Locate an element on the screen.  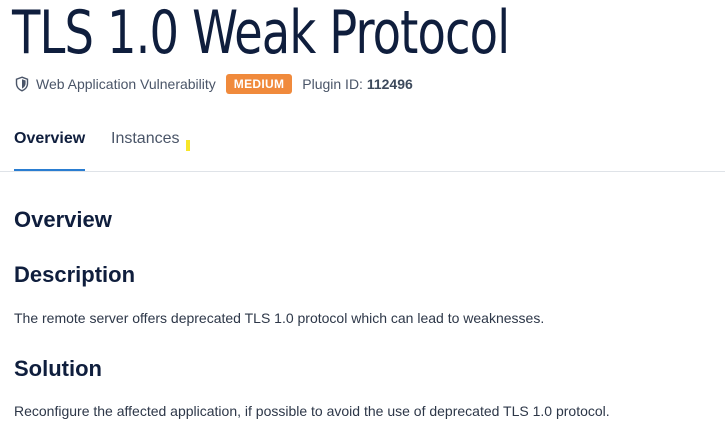
tab-bar: Overview Instances is located at coordinates (362, 146).